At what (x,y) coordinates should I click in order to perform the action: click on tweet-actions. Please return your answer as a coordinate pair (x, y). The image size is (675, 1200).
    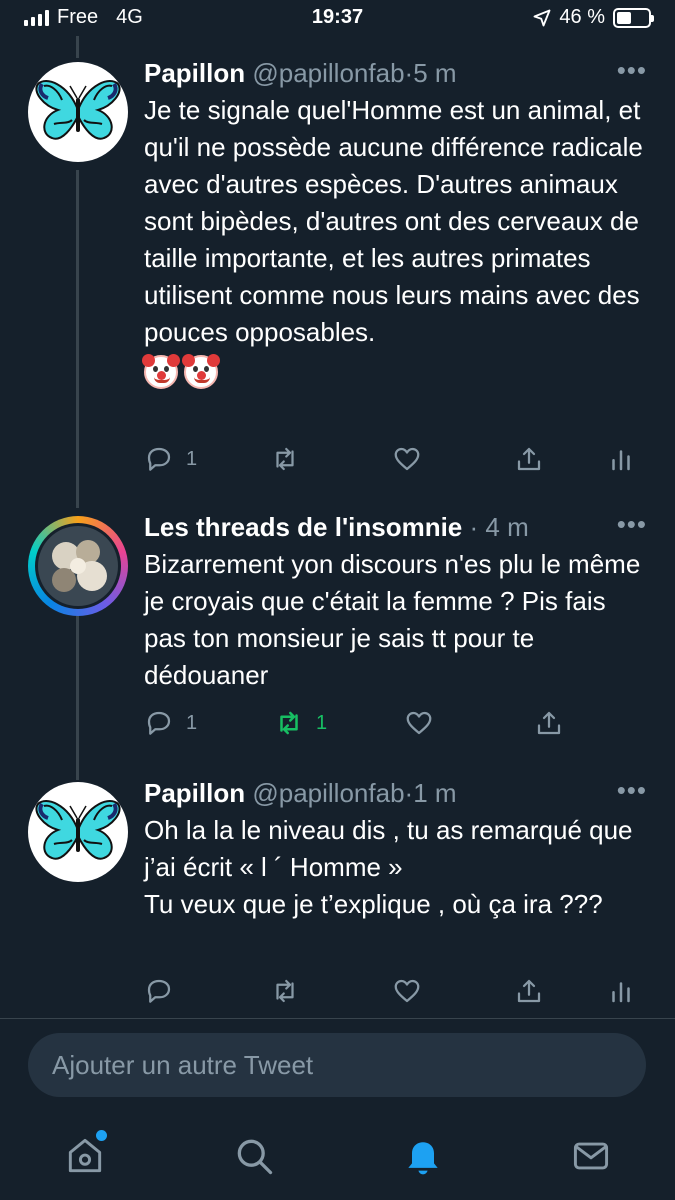
    Looking at the image, I should click on (397, 994).